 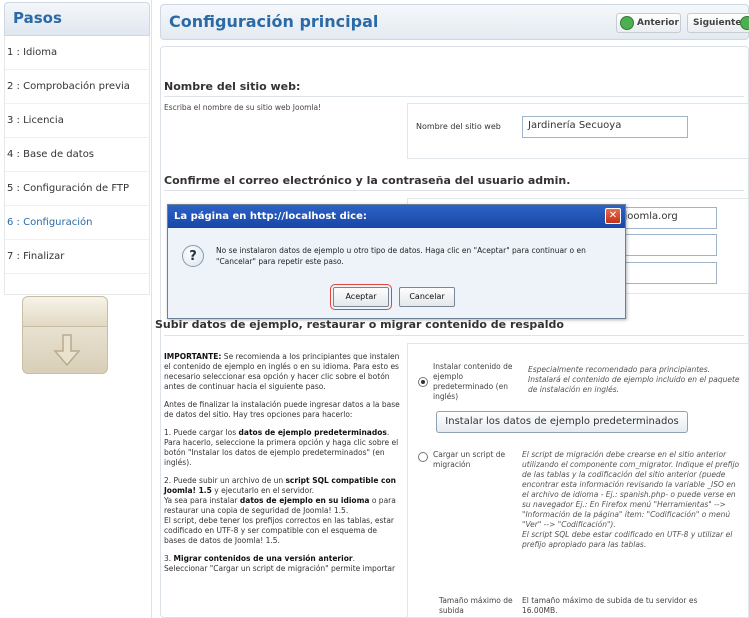 I want to click on step-item-comprobacion: 2 : Comprobación previa, so click(x=77, y=87).